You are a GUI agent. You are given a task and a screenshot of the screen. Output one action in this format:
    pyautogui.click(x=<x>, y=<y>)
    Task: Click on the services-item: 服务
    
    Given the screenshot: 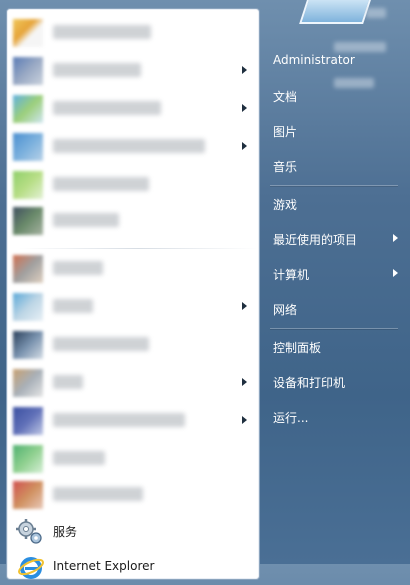 What is the action you would take?
    pyautogui.click(x=133, y=531)
    